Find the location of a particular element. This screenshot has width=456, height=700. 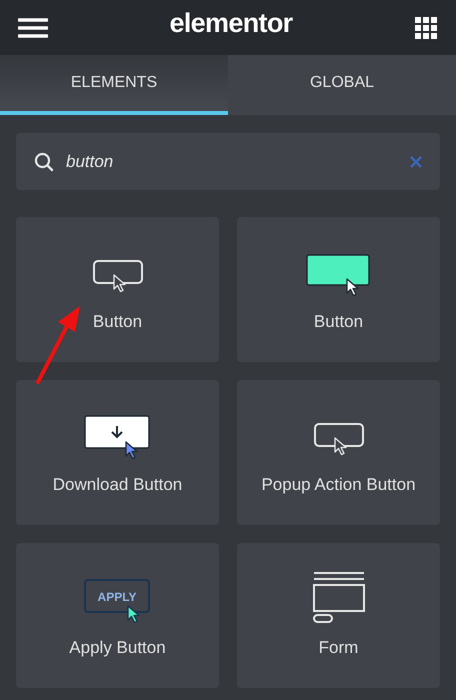

widget-label: Apply Button is located at coordinates (117, 647).